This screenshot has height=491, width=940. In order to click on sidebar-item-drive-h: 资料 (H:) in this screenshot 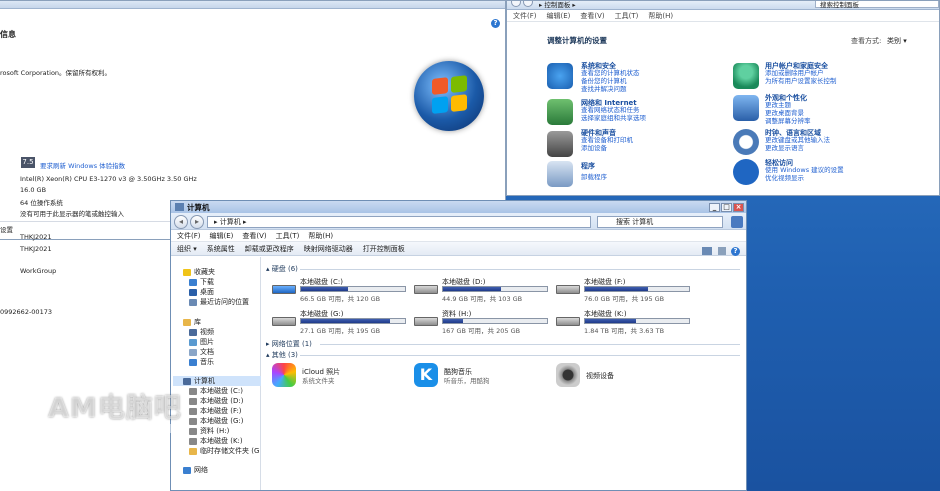, I will do `click(209, 431)`.